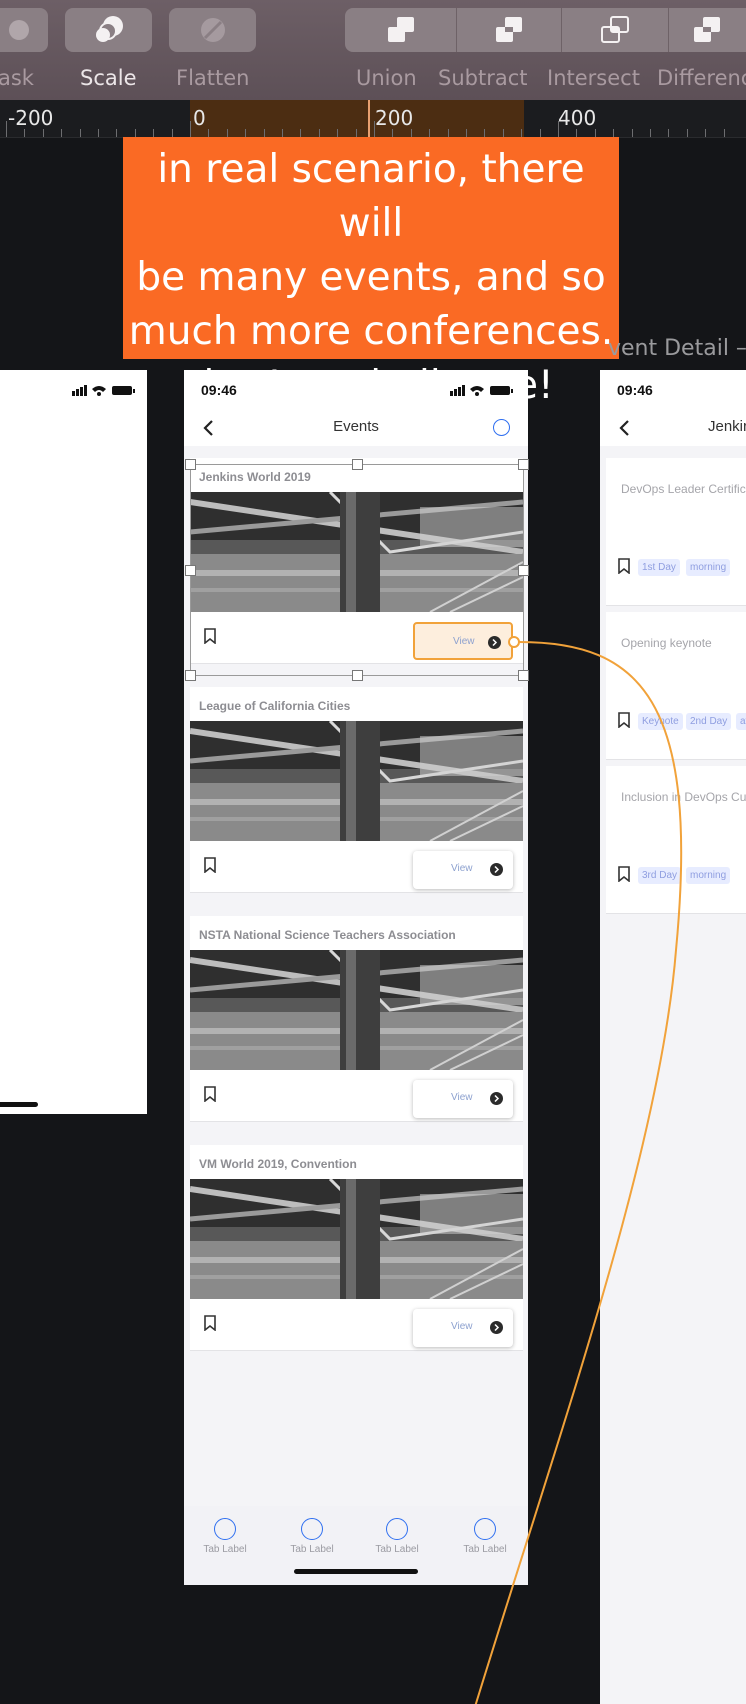 This screenshot has width=746, height=1704. Describe the element at coordinates (614, 30) in the screenshot. I see `intersect-button` at that location.